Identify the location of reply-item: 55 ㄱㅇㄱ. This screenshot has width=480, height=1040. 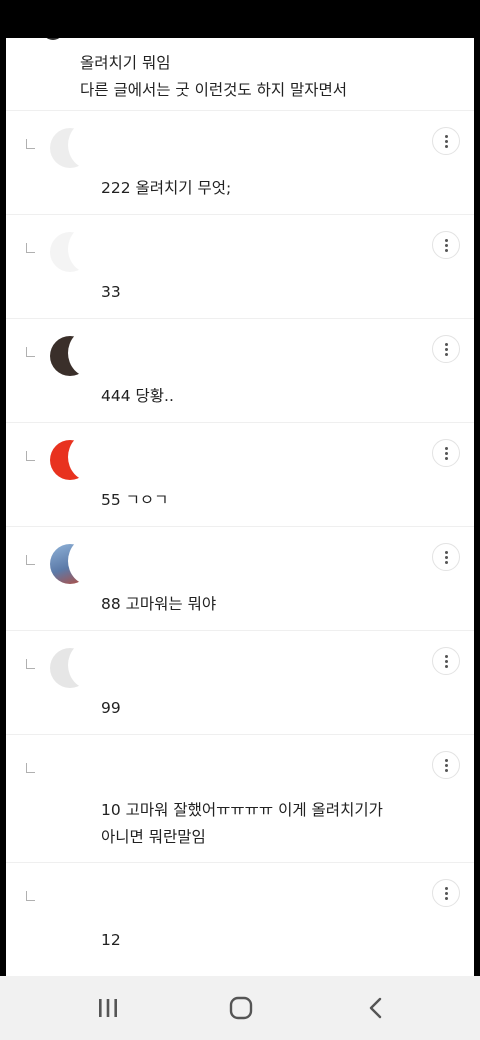
(240, 475).